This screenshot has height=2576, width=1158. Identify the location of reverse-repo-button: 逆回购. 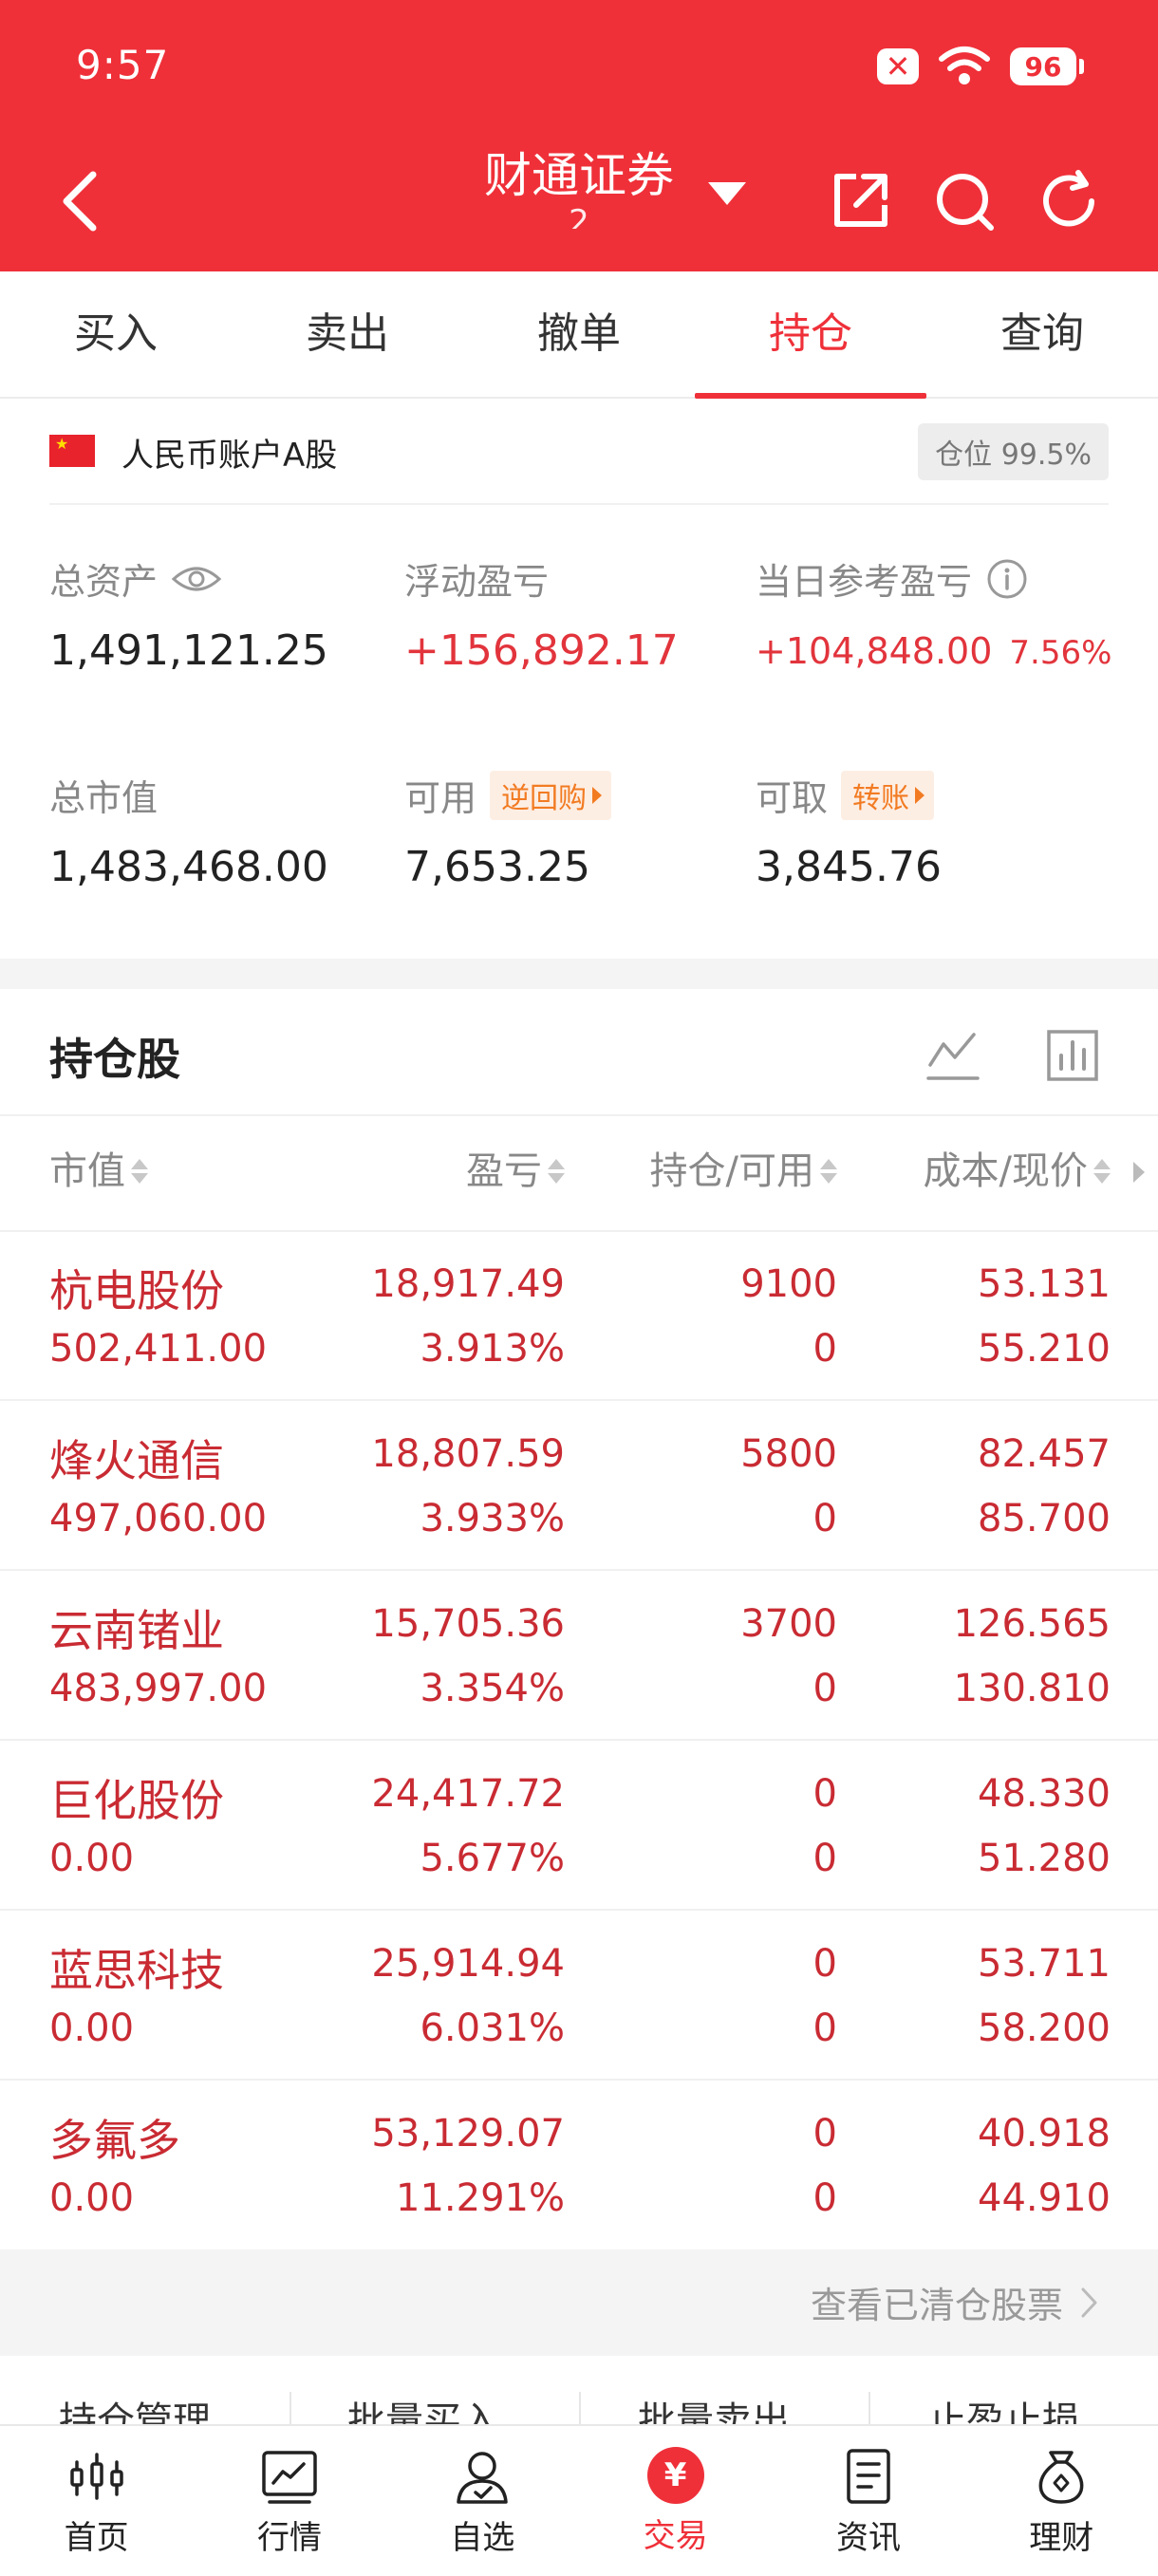
(551, 795).